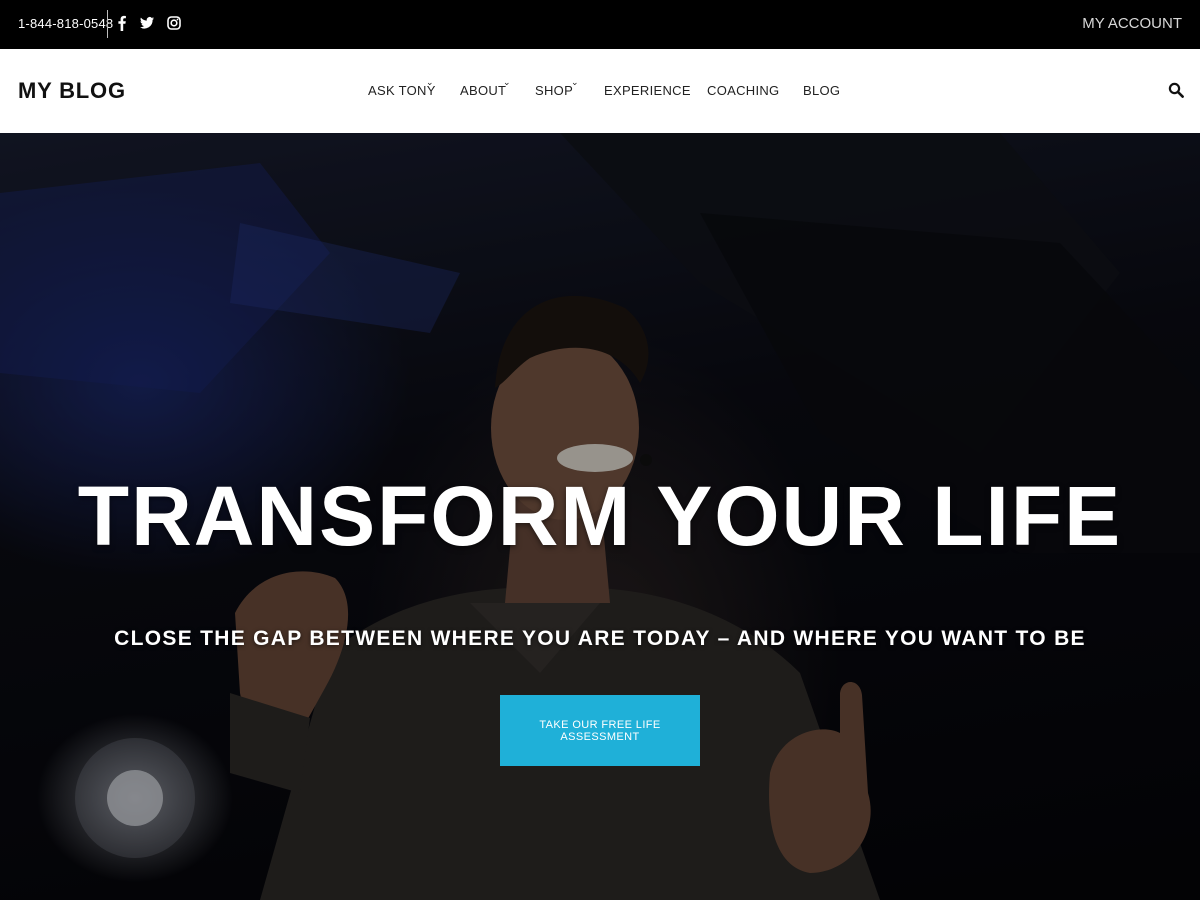  I want to click on nav-item-experience: EXPERIENCE, so click(647, 90).